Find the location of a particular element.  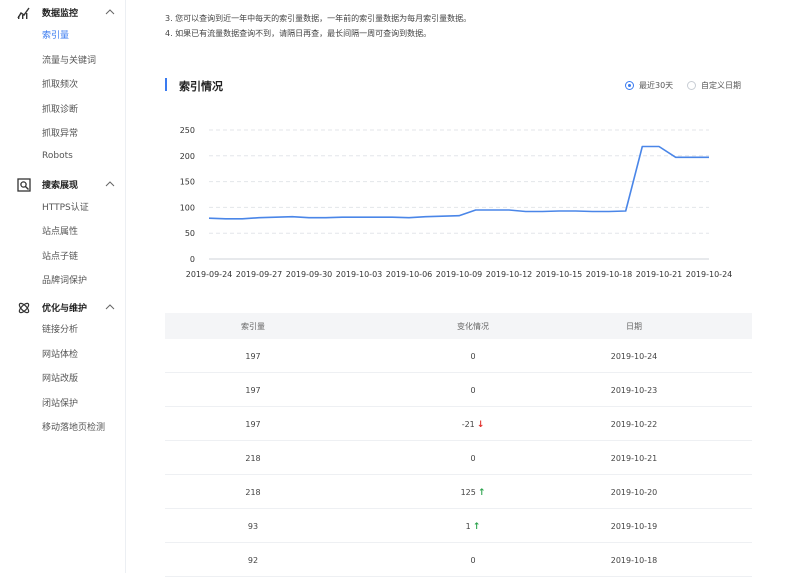

cell-count: 92 is located at coordinates (253, 560).